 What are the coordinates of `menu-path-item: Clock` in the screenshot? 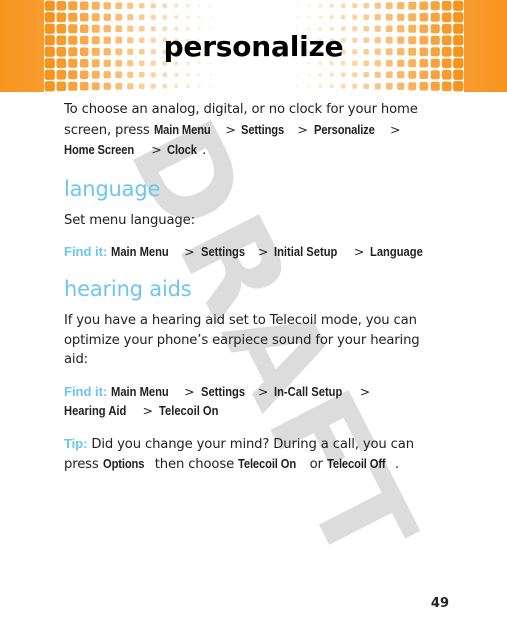 It's located at (182, 149).